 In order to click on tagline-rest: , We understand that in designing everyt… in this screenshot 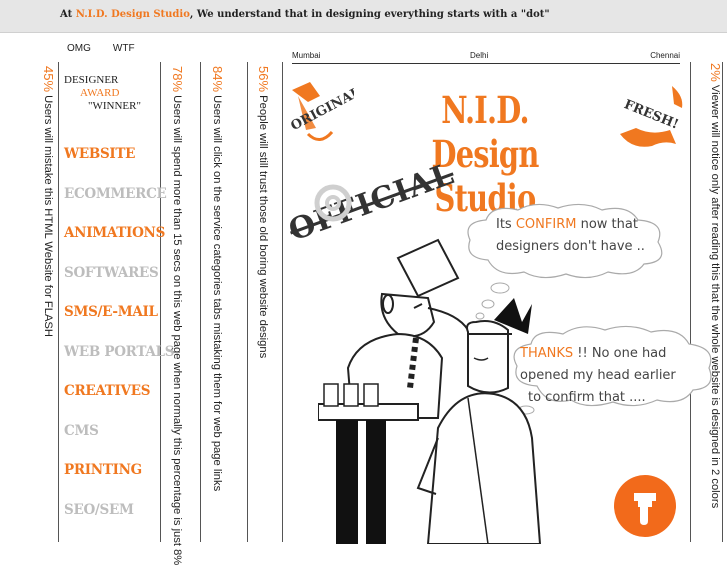, I will do `click(369, 14)`.